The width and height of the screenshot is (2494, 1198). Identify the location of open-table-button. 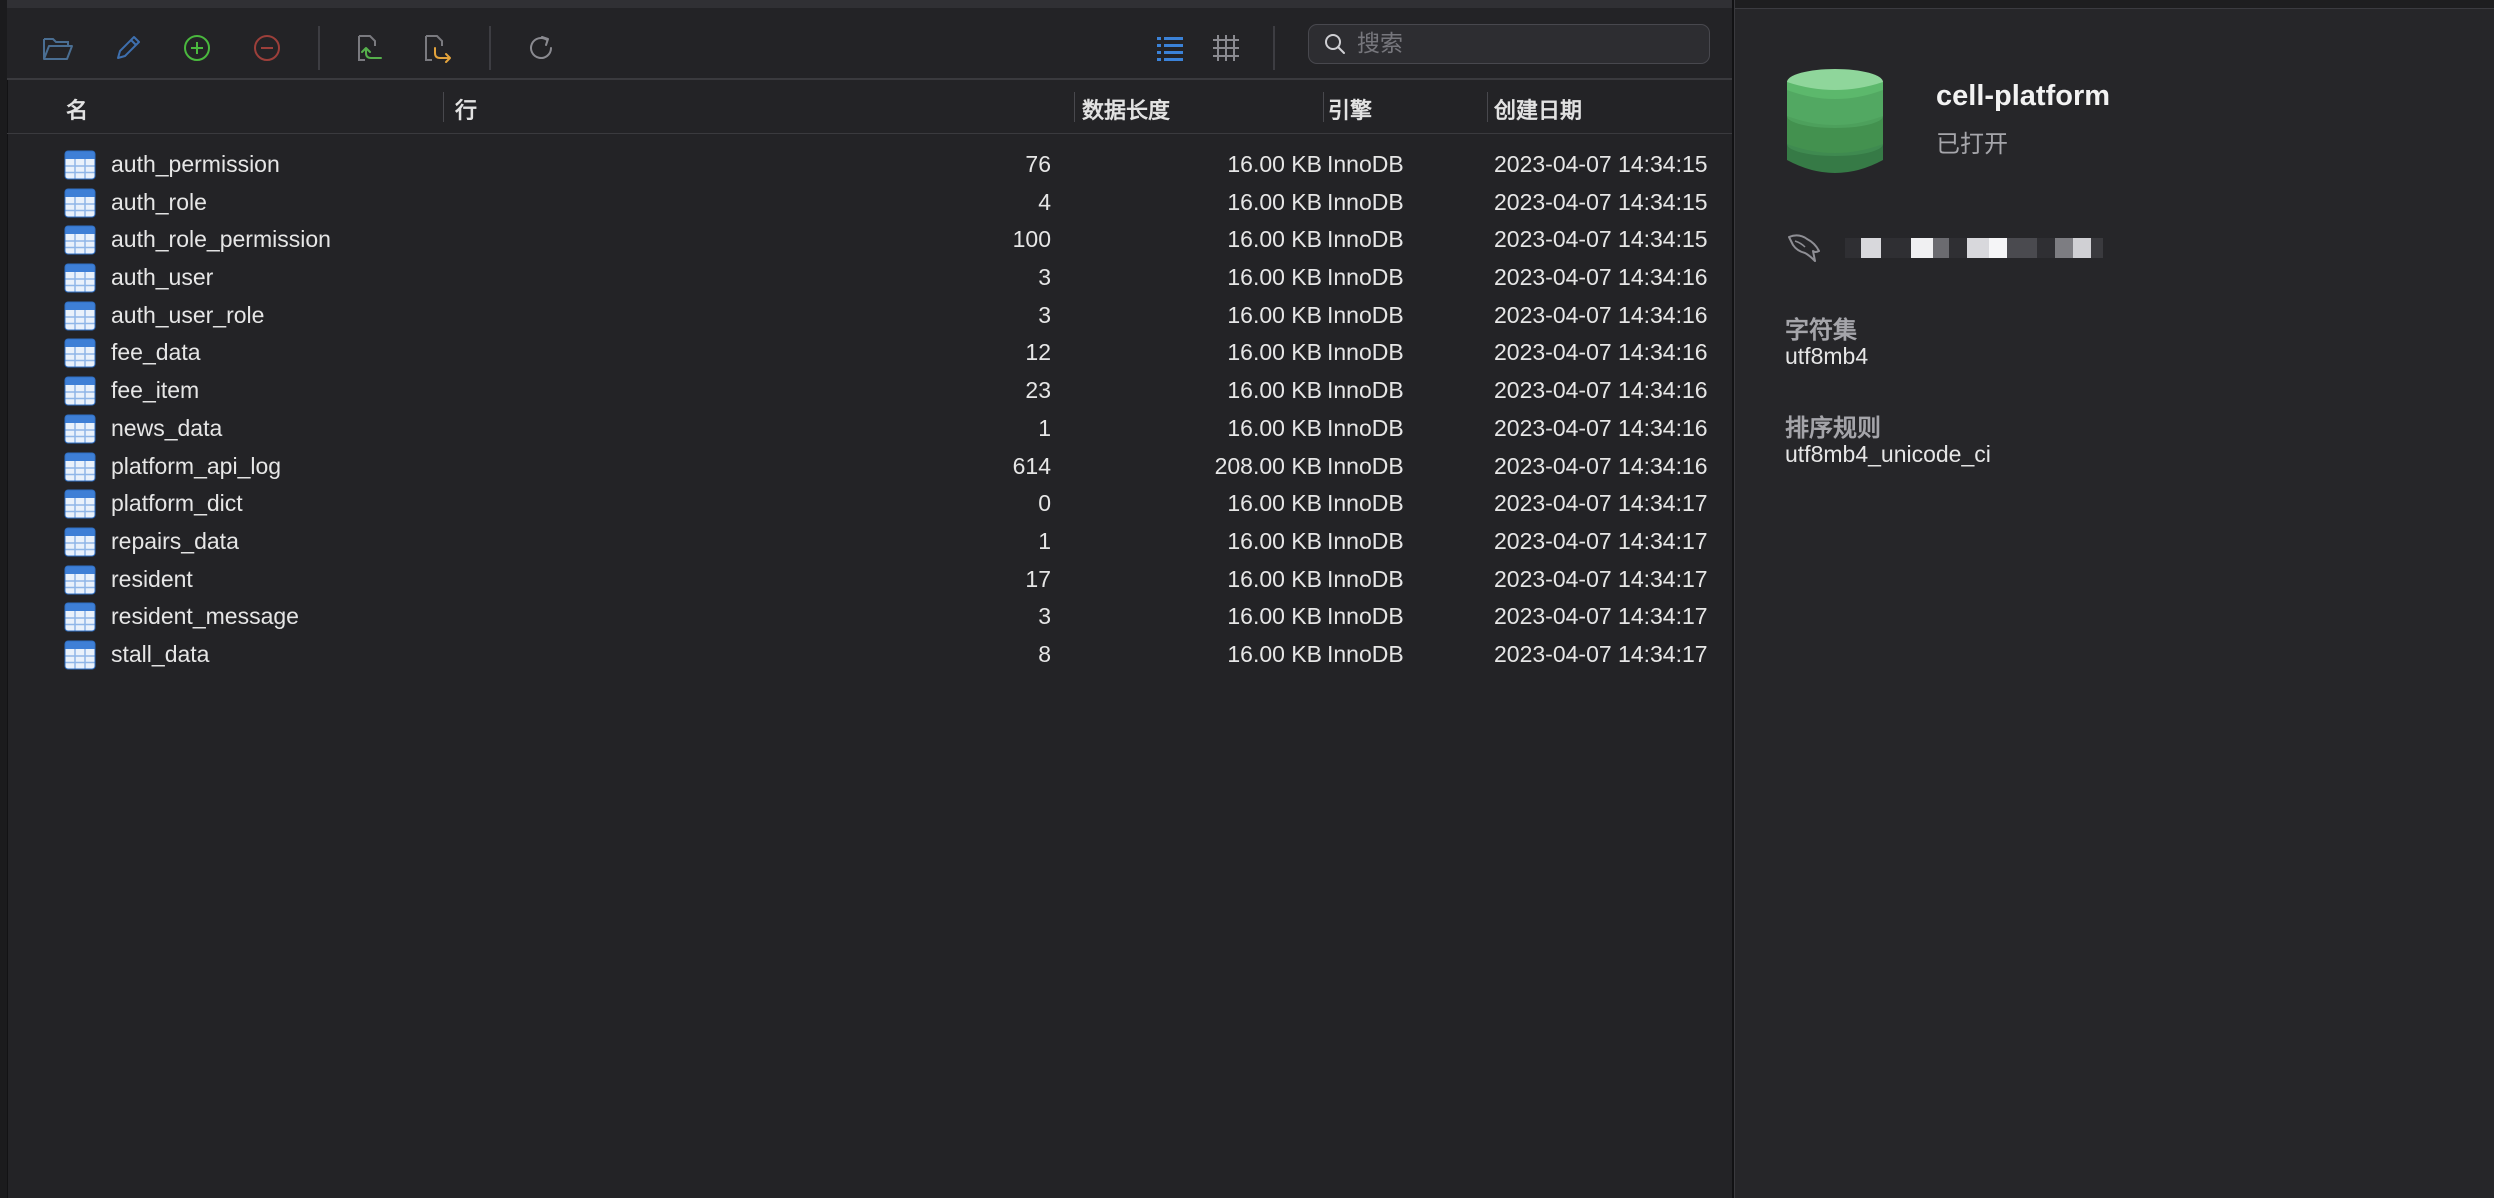
(58, 48).